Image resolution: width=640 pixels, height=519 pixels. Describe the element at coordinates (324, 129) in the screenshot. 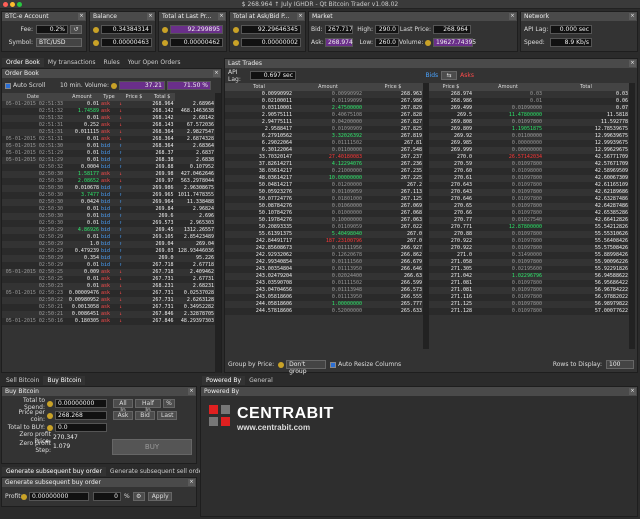

I see `depth-row: 2.9588417 0.01090909 267.825` at that location.